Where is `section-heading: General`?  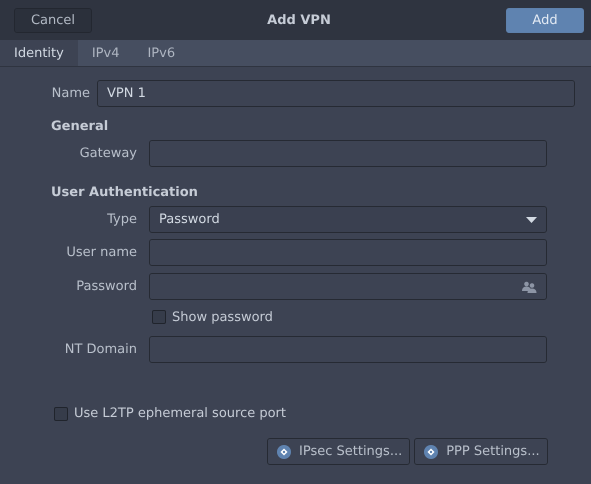 section-heading: General is located at coordinates (80, 126).